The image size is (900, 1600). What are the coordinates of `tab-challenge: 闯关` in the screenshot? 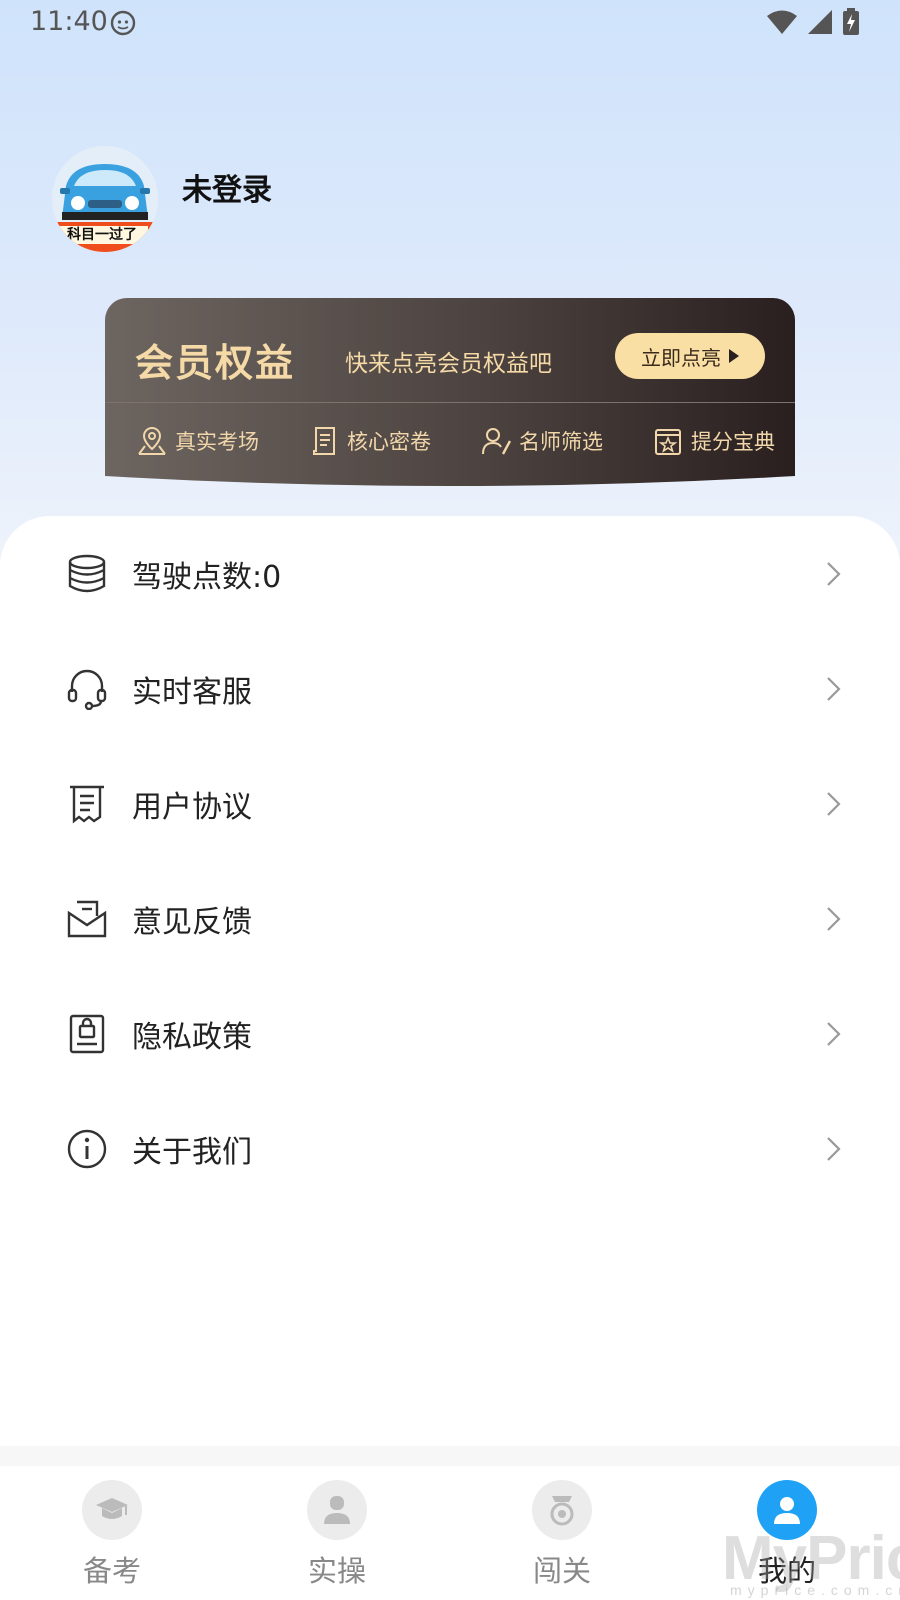 It's located at (562, 1535).